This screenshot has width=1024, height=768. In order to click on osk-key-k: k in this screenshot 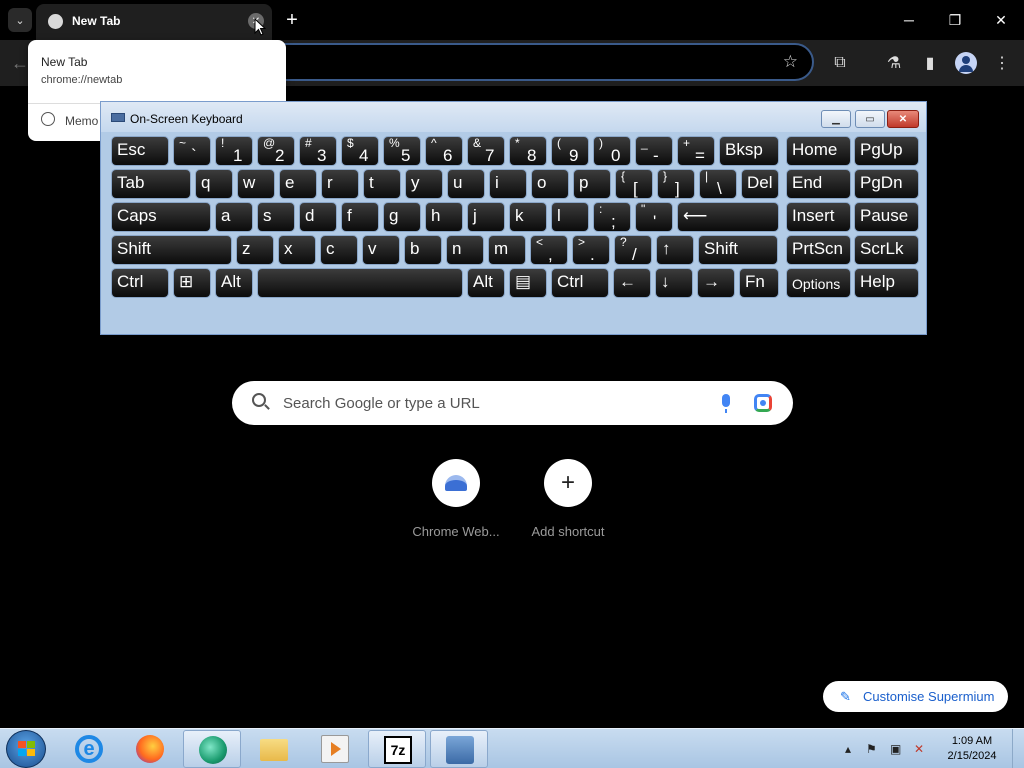, I will do `click(528, 217)`.